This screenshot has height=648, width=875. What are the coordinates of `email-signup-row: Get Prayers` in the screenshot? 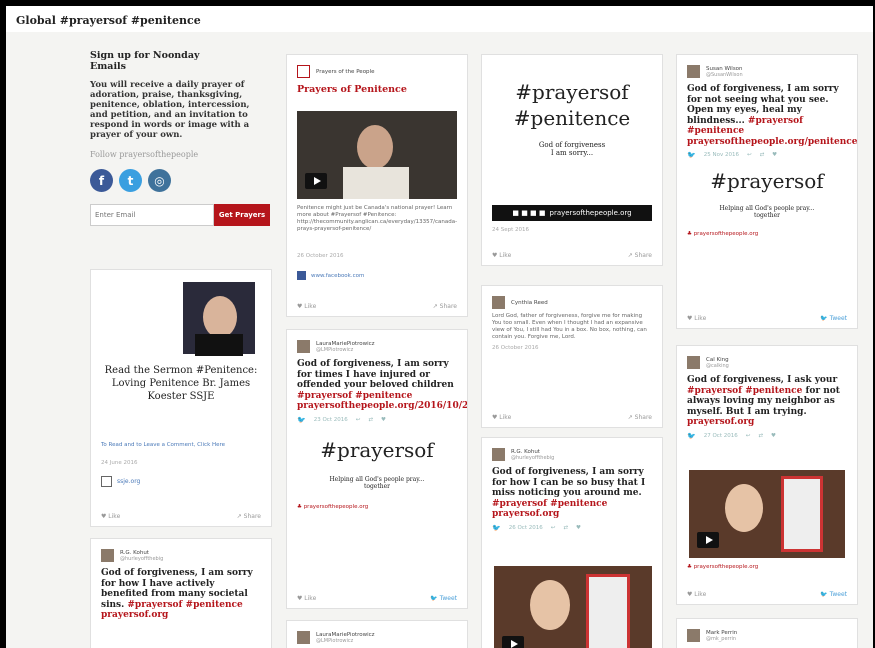 It's located at (185, 215).